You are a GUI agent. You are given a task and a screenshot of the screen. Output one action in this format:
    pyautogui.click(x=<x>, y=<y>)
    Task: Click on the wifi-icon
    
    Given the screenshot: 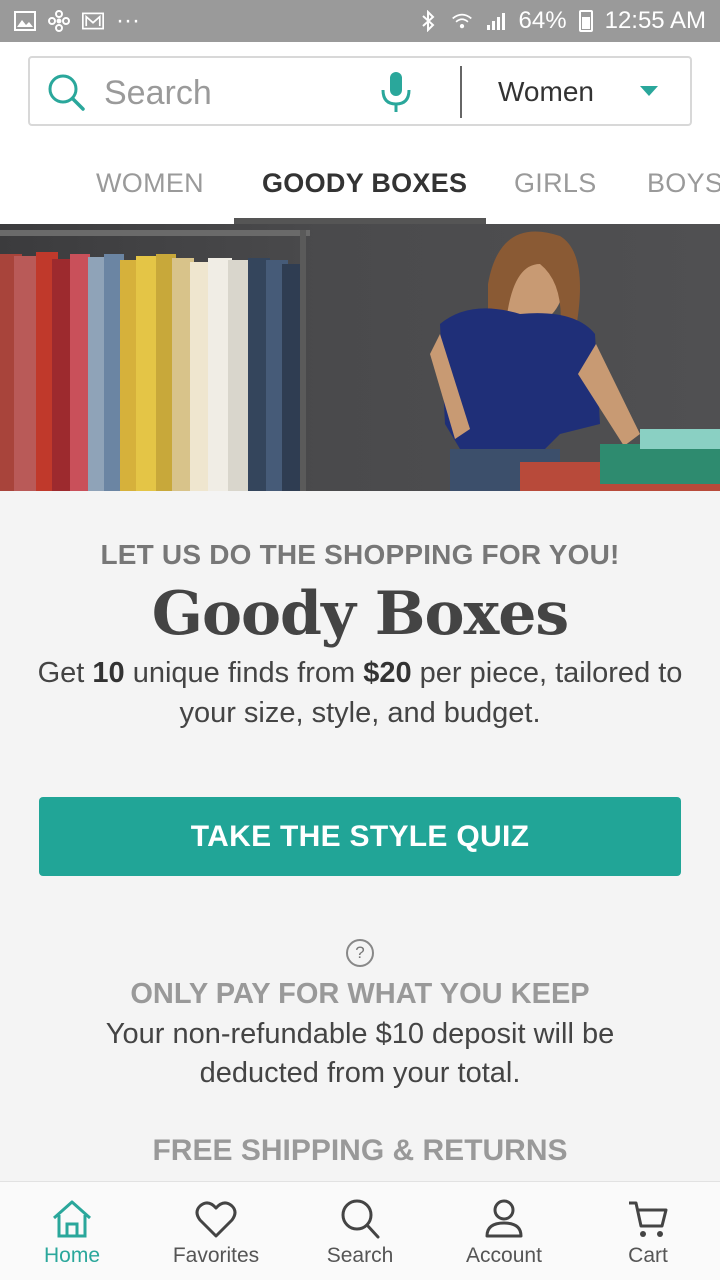 What is the action you would take?
    pyautogui.click(x=462, y=21)
    